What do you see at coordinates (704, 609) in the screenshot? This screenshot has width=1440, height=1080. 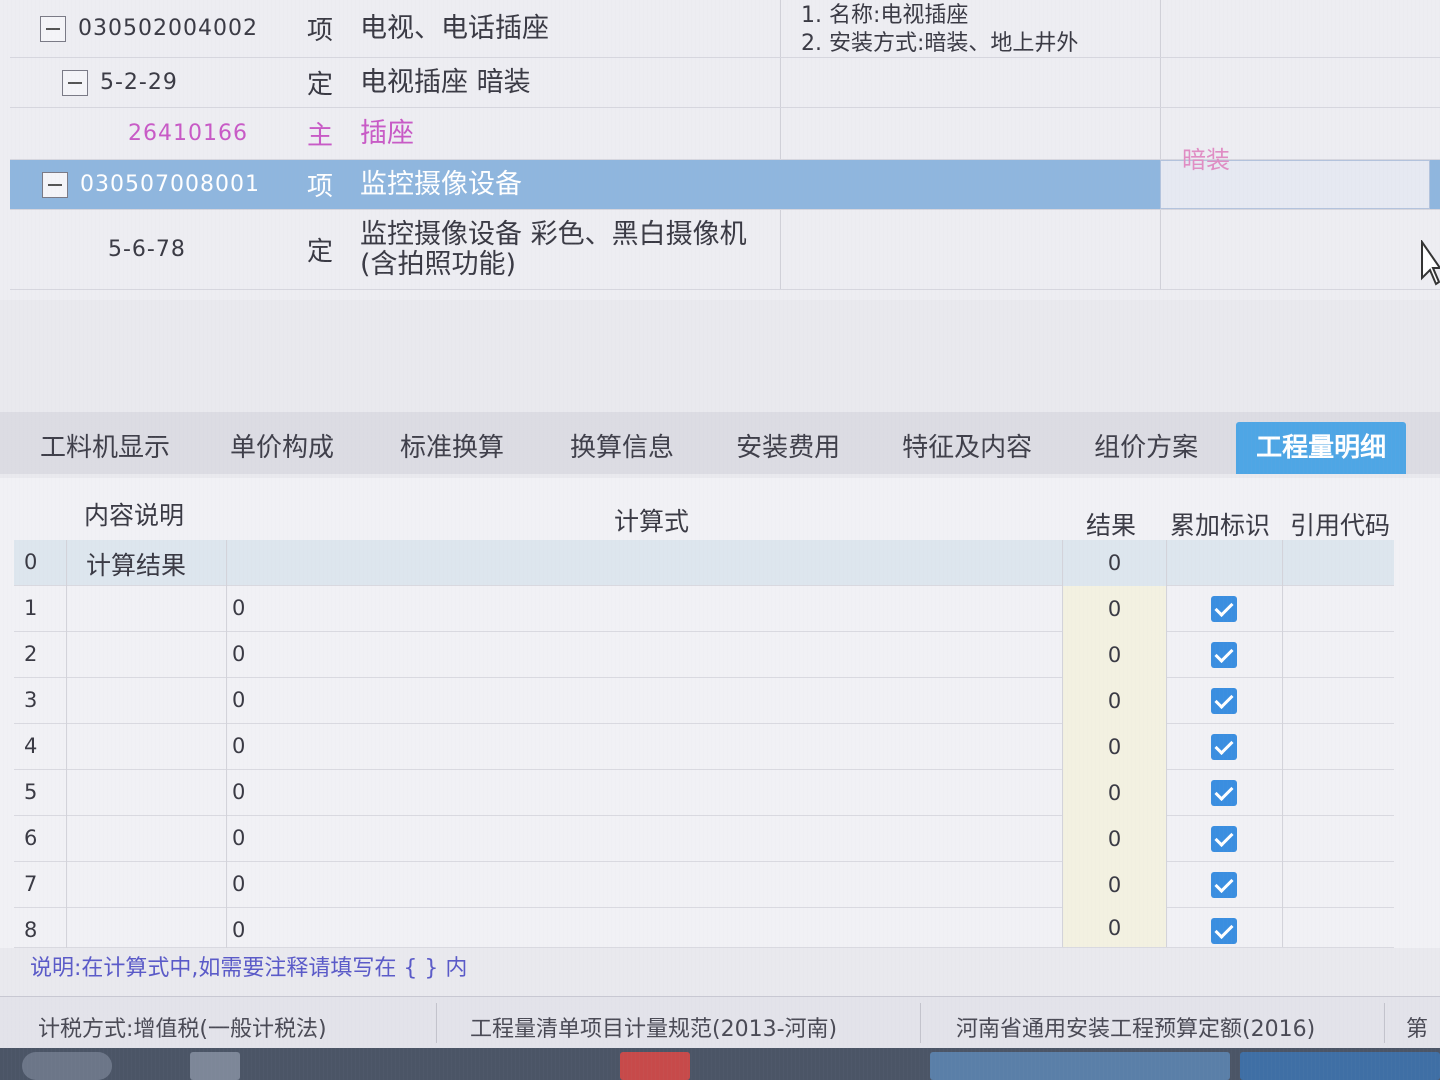 I see `table-row: 1 0 0` at bounding box center [704, 609].